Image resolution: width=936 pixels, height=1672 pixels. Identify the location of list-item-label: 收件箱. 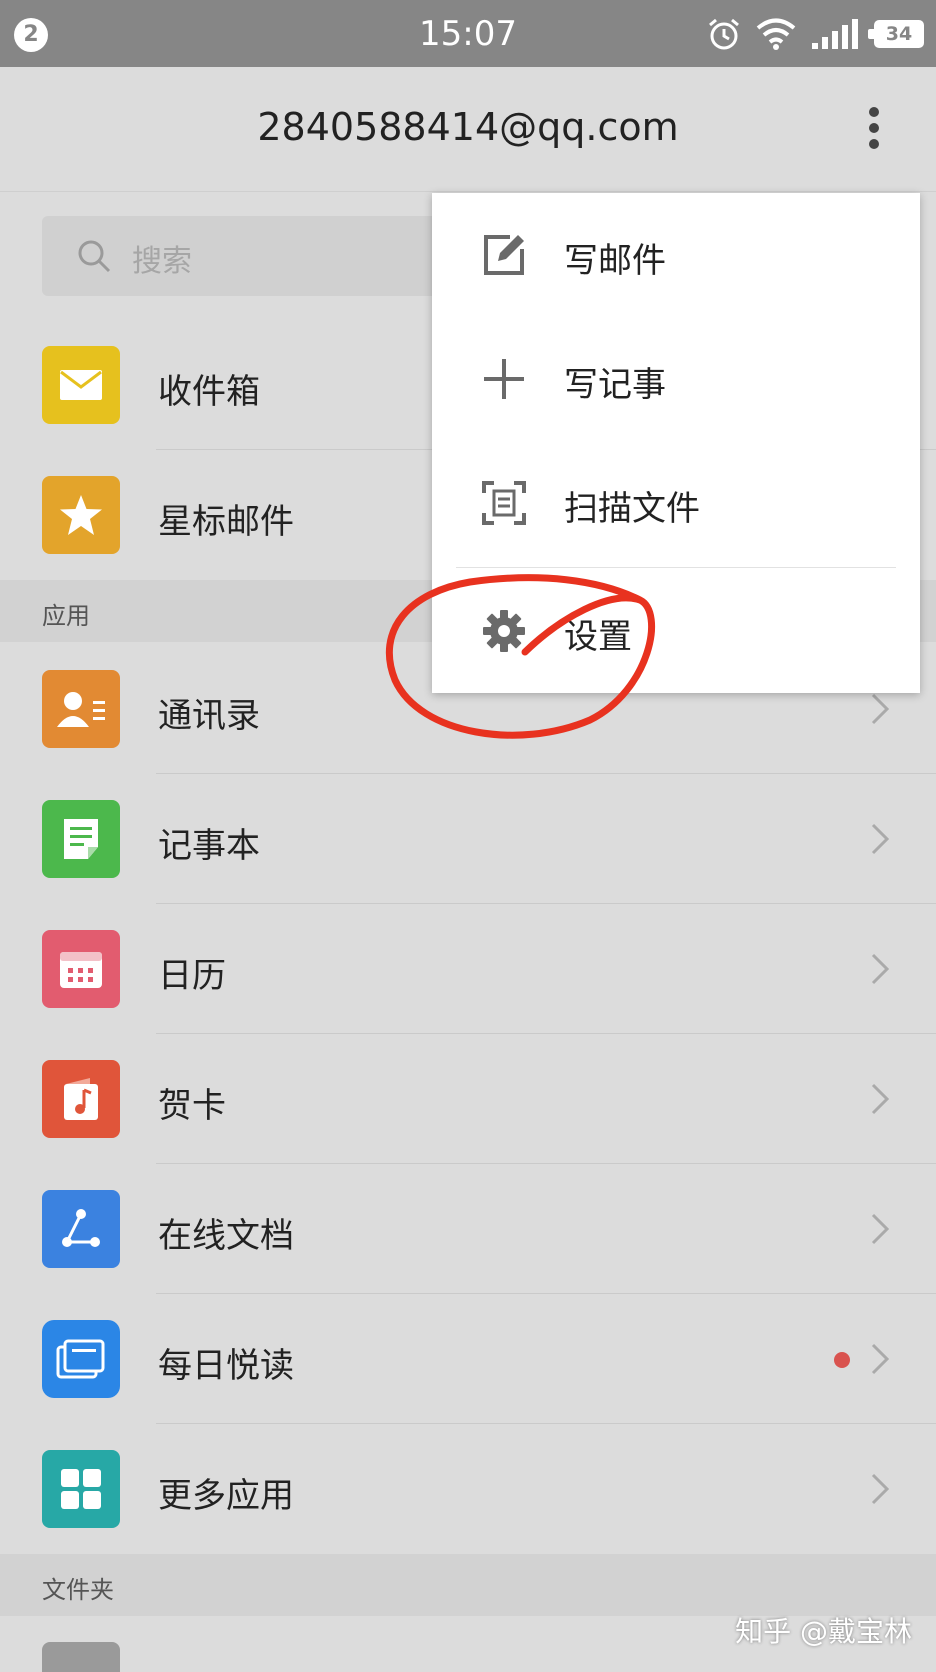
(209, 392).